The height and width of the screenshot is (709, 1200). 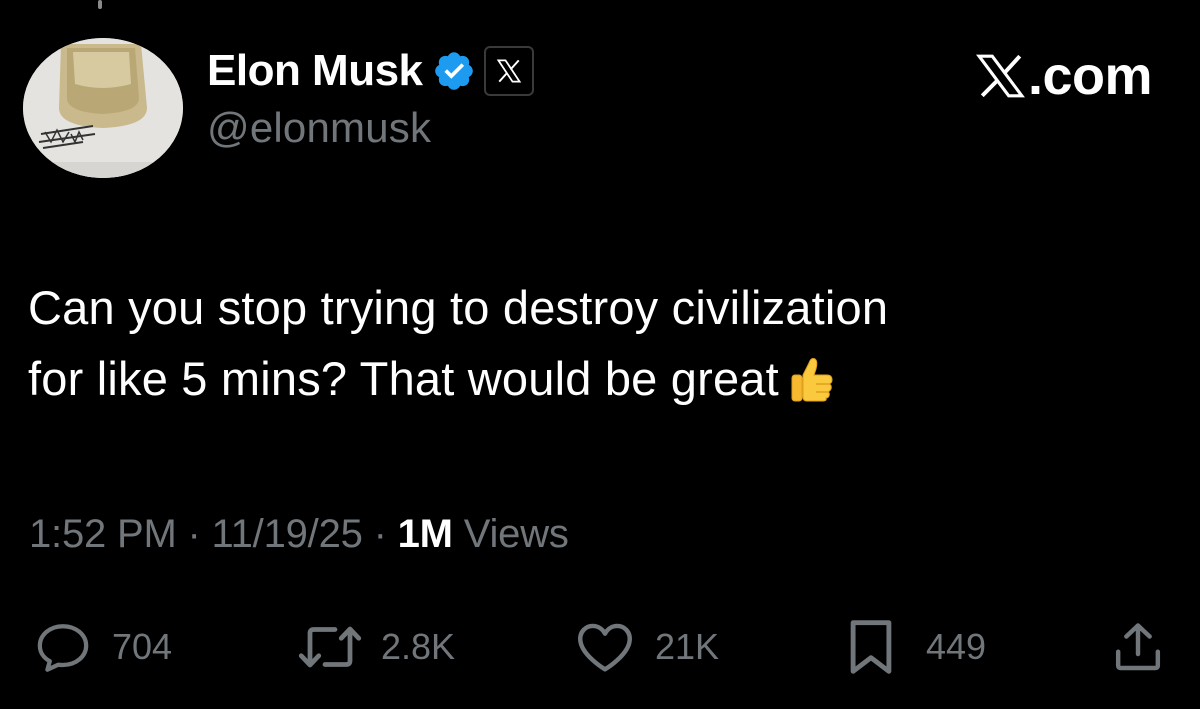 I want to click on avatar-image, so click(x=103, y=108).